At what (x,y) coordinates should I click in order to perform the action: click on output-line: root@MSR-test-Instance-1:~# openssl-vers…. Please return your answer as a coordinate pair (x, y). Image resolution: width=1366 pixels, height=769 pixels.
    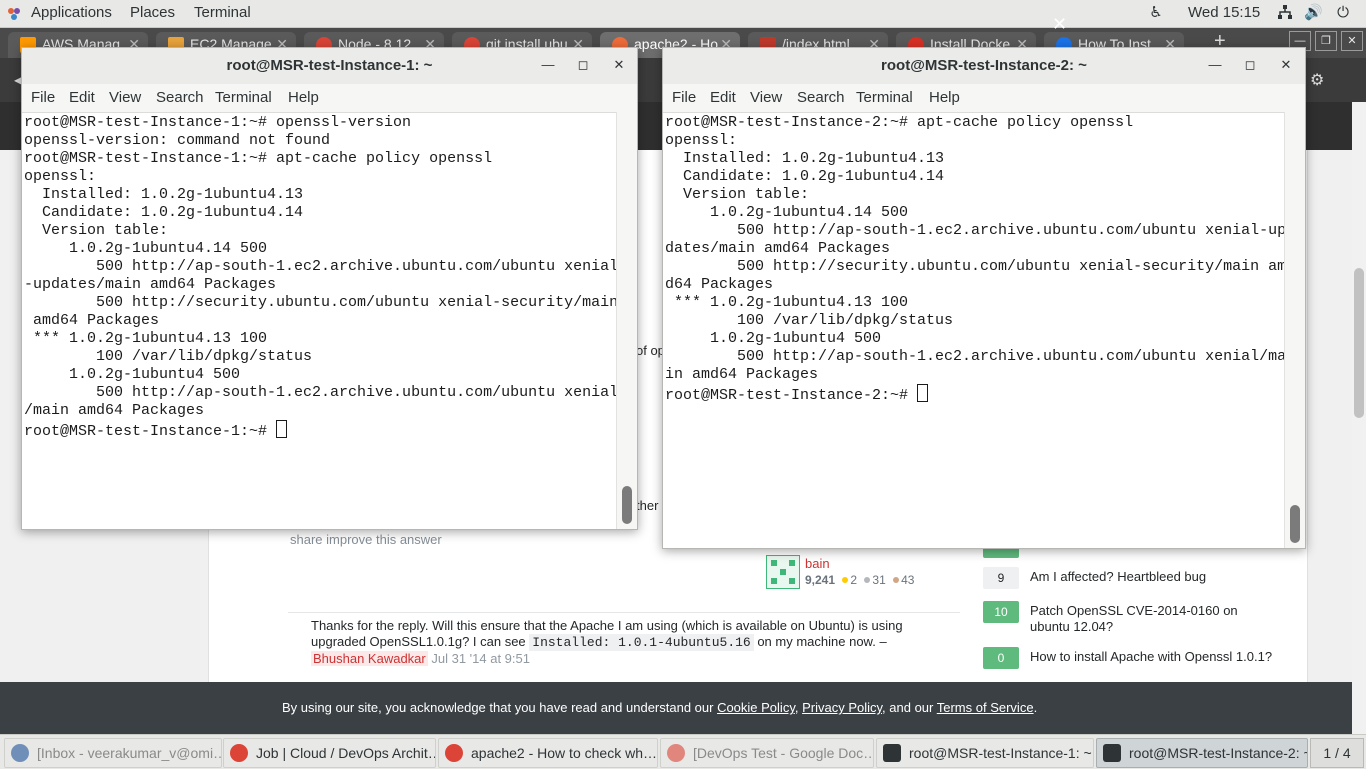
    Looking at the image, I should click on (218, 122).